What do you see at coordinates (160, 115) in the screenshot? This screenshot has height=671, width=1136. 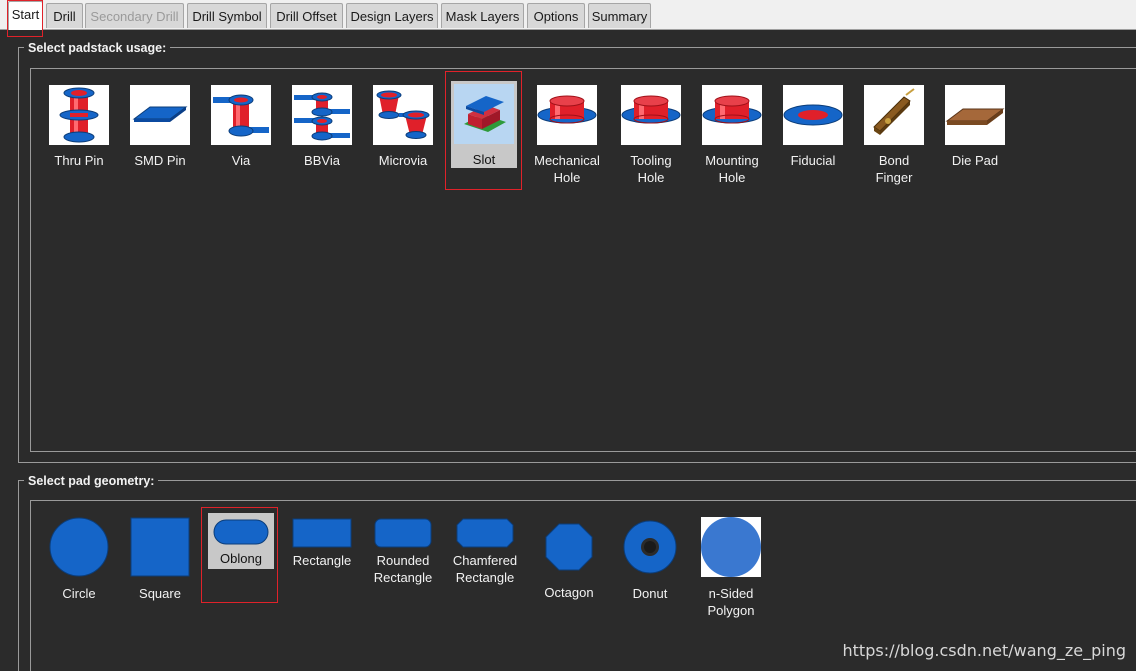 I see `smd-pin-icon` at bounding box center [160, 115].